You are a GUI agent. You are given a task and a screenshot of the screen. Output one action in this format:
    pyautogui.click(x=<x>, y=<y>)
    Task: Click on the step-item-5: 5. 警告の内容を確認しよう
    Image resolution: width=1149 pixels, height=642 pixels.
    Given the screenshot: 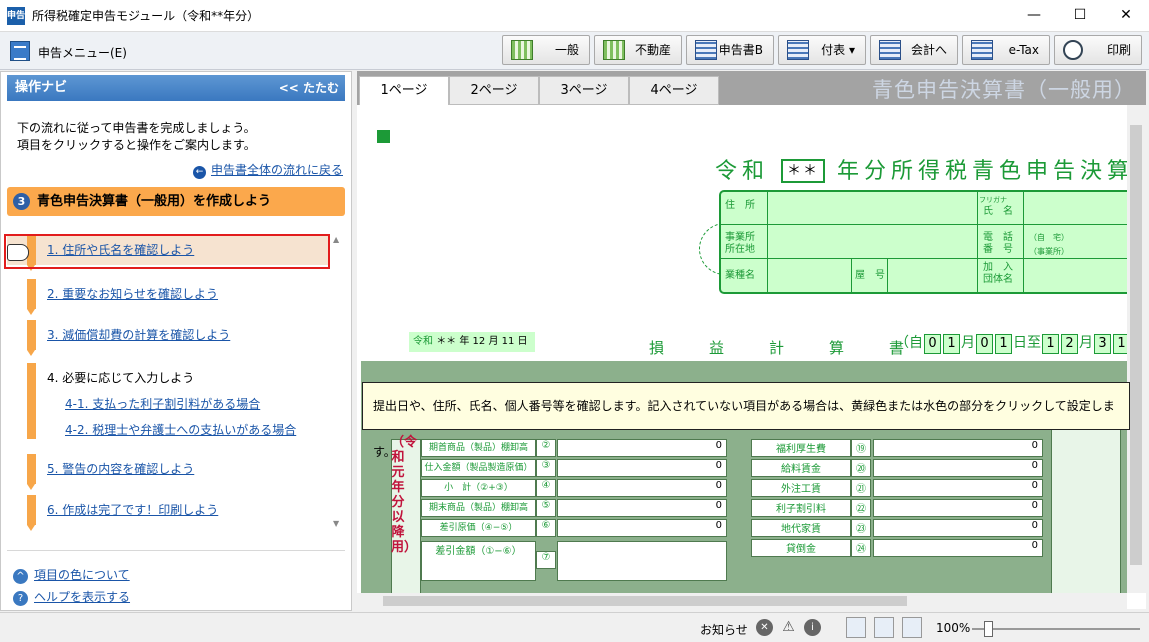 What is the action you would take?
    pyautogui.click(x=168, y=472)
    